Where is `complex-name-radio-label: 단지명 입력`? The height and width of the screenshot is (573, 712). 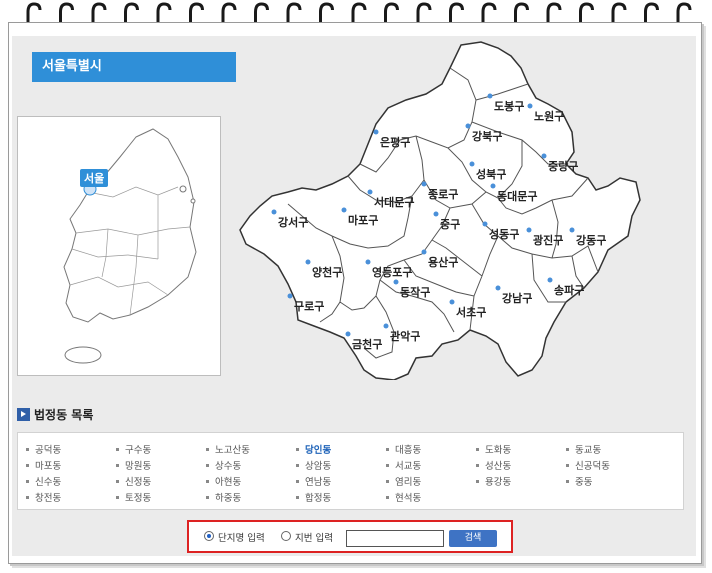
complex-name-radio-label: 단지명 입력 is located at coordinates (241, 537).